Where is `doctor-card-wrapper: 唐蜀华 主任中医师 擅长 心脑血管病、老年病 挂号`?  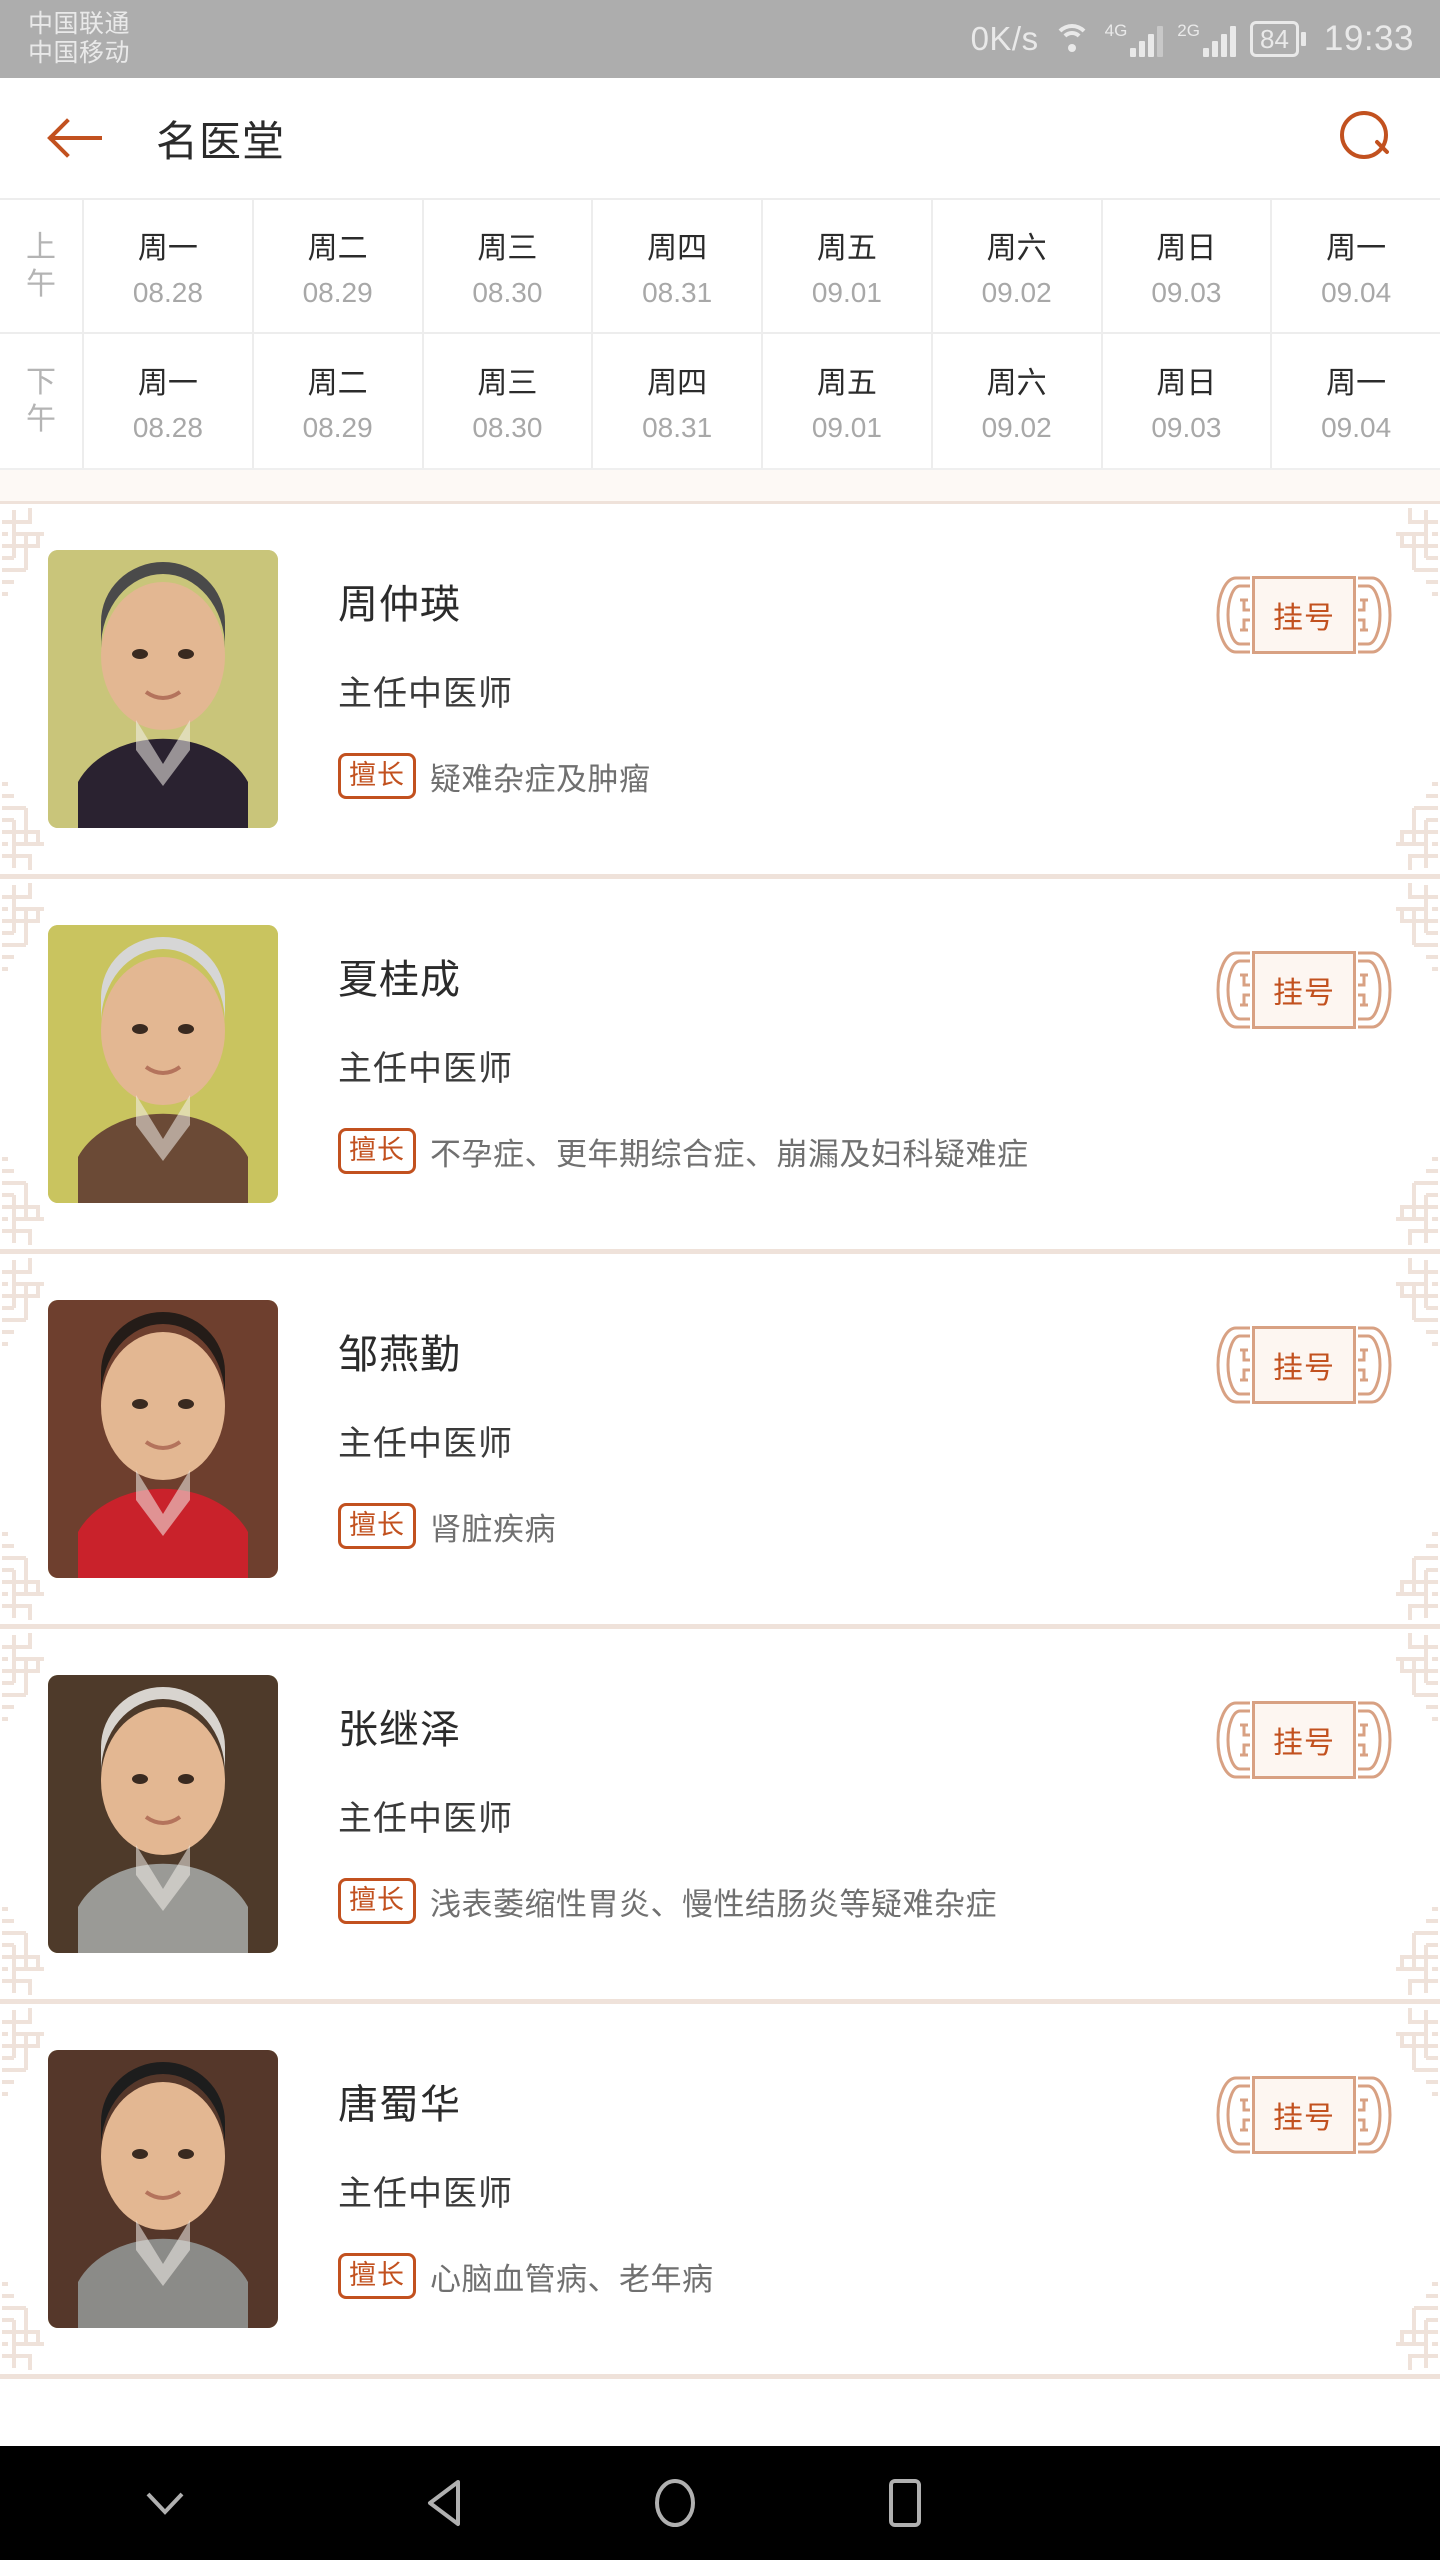
doctor-card-wrapper: 唐蜀华 主任中医师 擅长 心脑血管病、老年病 挂号 is located at coordinates (720, 2189).